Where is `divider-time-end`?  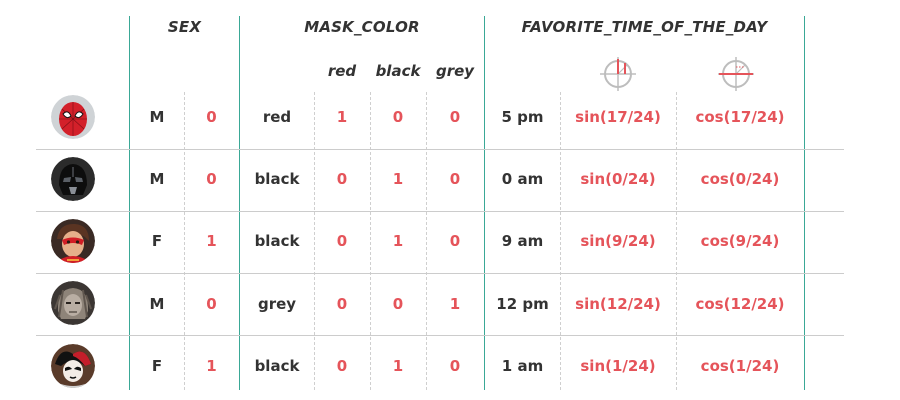
divider-time-end is located at coordinates (804, 203).